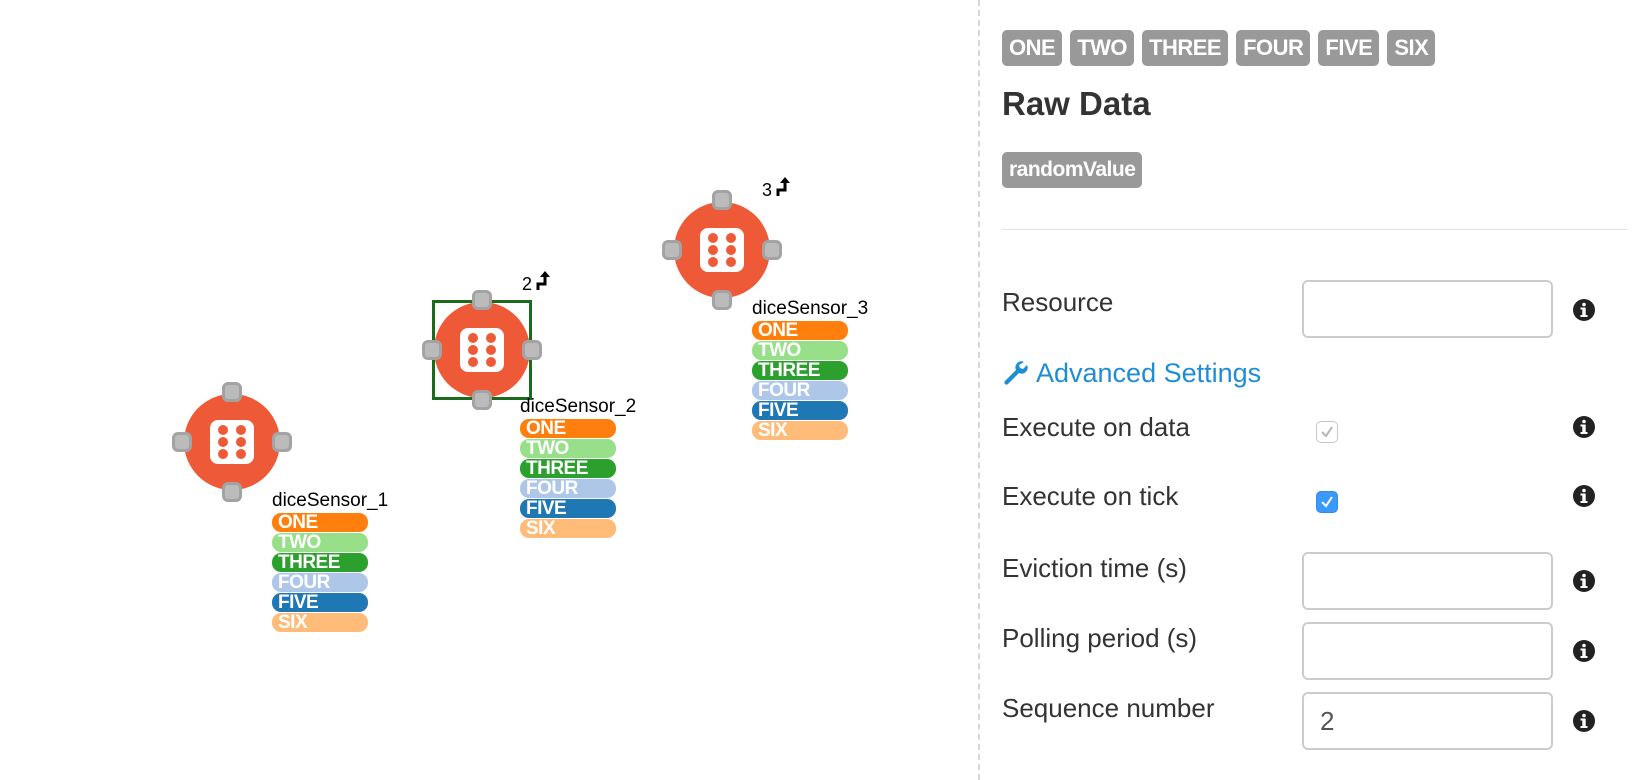  What do you see at coordinates (767, 190) in the screenshot?
I see `sequence-number: 3` at bounding box center [767, 190].